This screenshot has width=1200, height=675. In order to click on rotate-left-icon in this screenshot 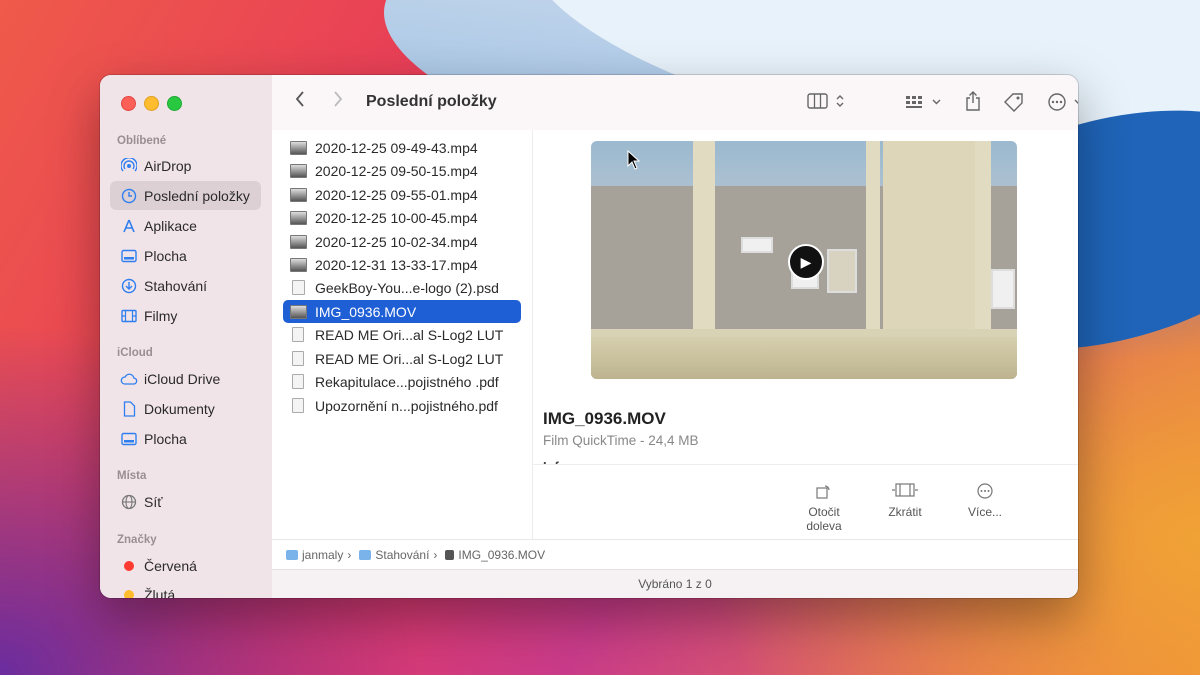, I will do `click(824, 491)`.